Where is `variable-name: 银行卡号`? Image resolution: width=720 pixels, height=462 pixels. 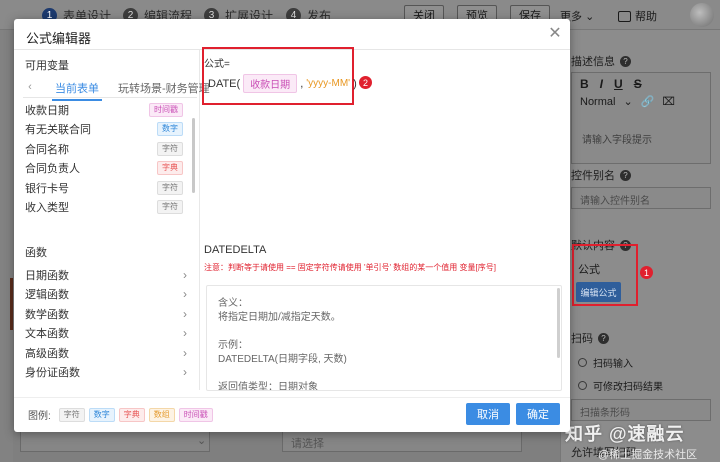 variable-name: 银行卡号 is located at coordinates (47, 188).